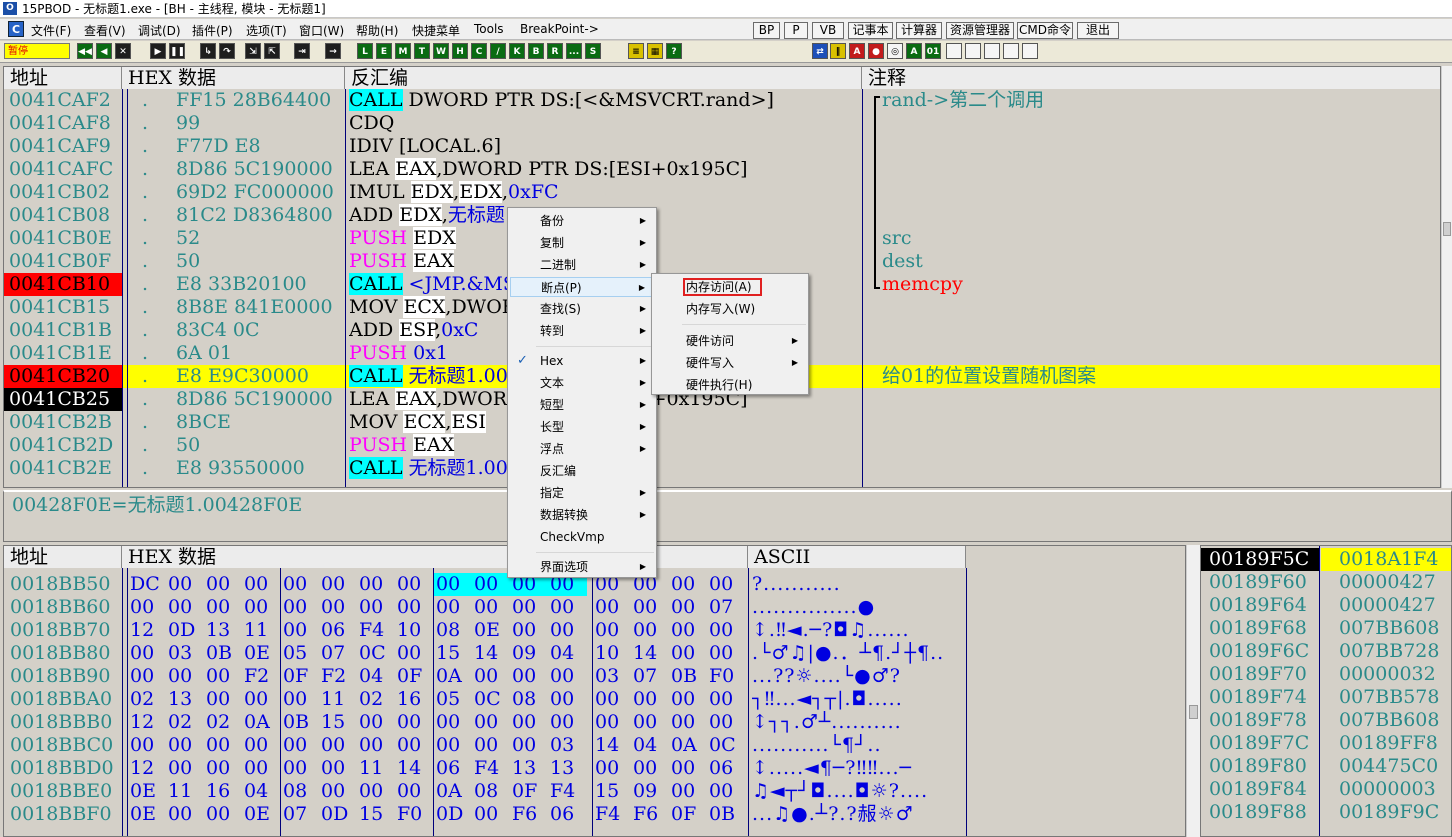  Describe the element at coordinates (582, 361) in the screenshot. I see `context-menu-item: Hex ✓ ▶` at that location.